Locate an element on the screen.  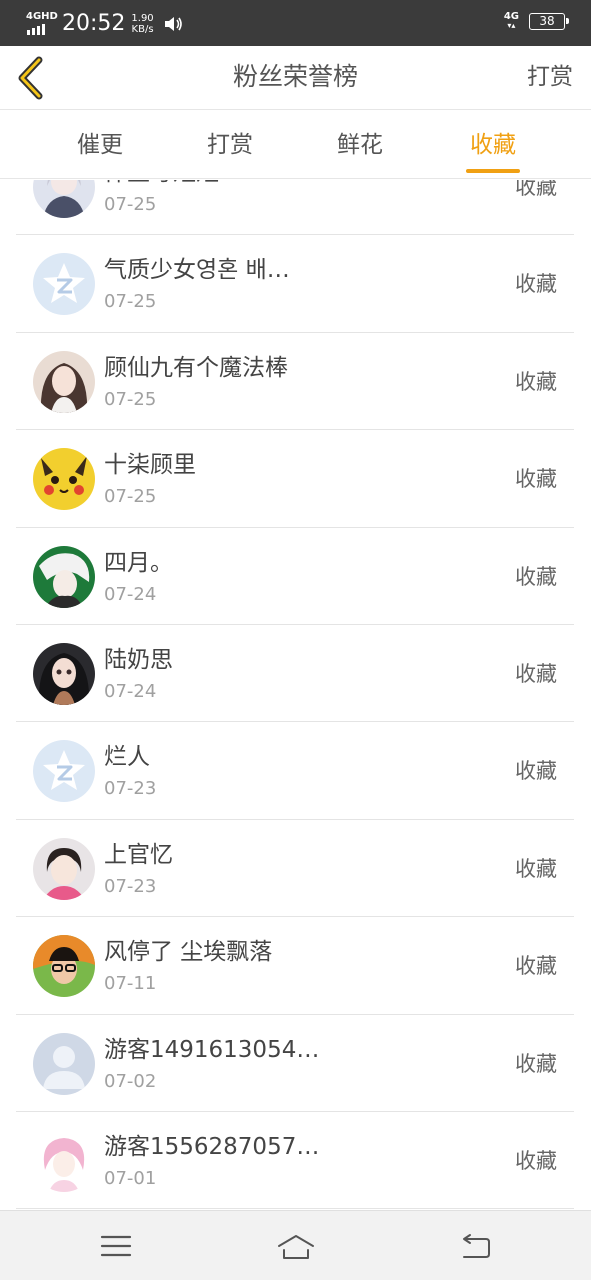
fan-name: 十柒顾里 is located at coordinates (150, 465).